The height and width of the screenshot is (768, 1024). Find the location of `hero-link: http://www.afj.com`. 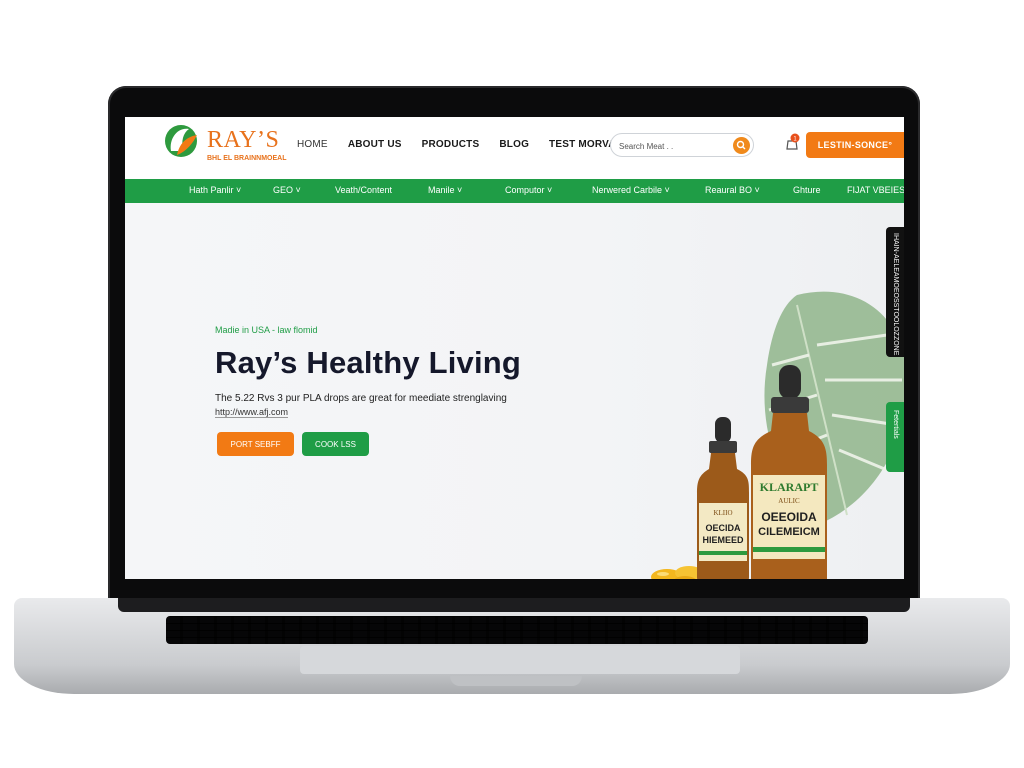

hero-link: http://www.afj.com is located at coordinates (252, 412).